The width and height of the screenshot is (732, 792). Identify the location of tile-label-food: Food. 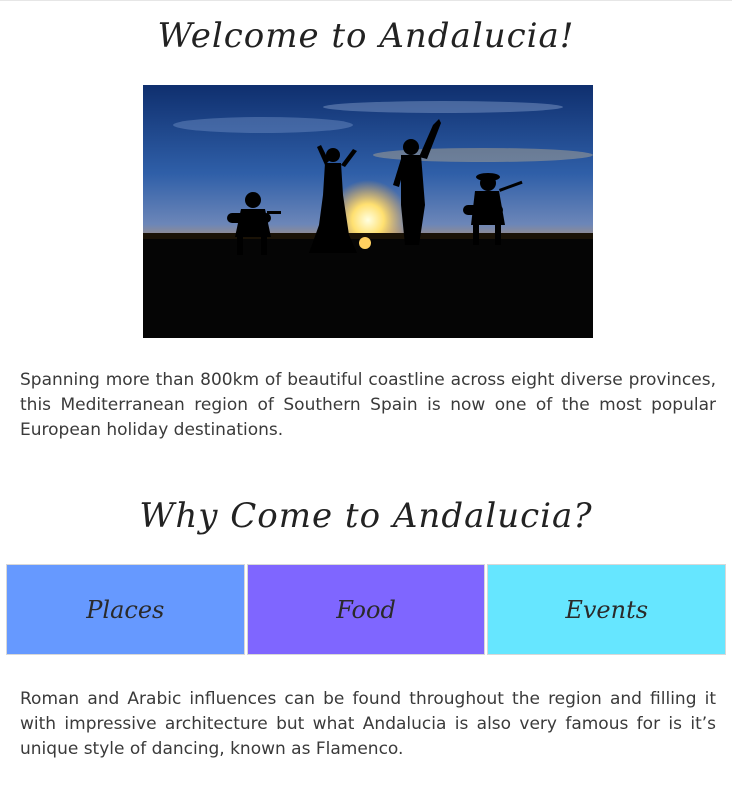
(366, 609).